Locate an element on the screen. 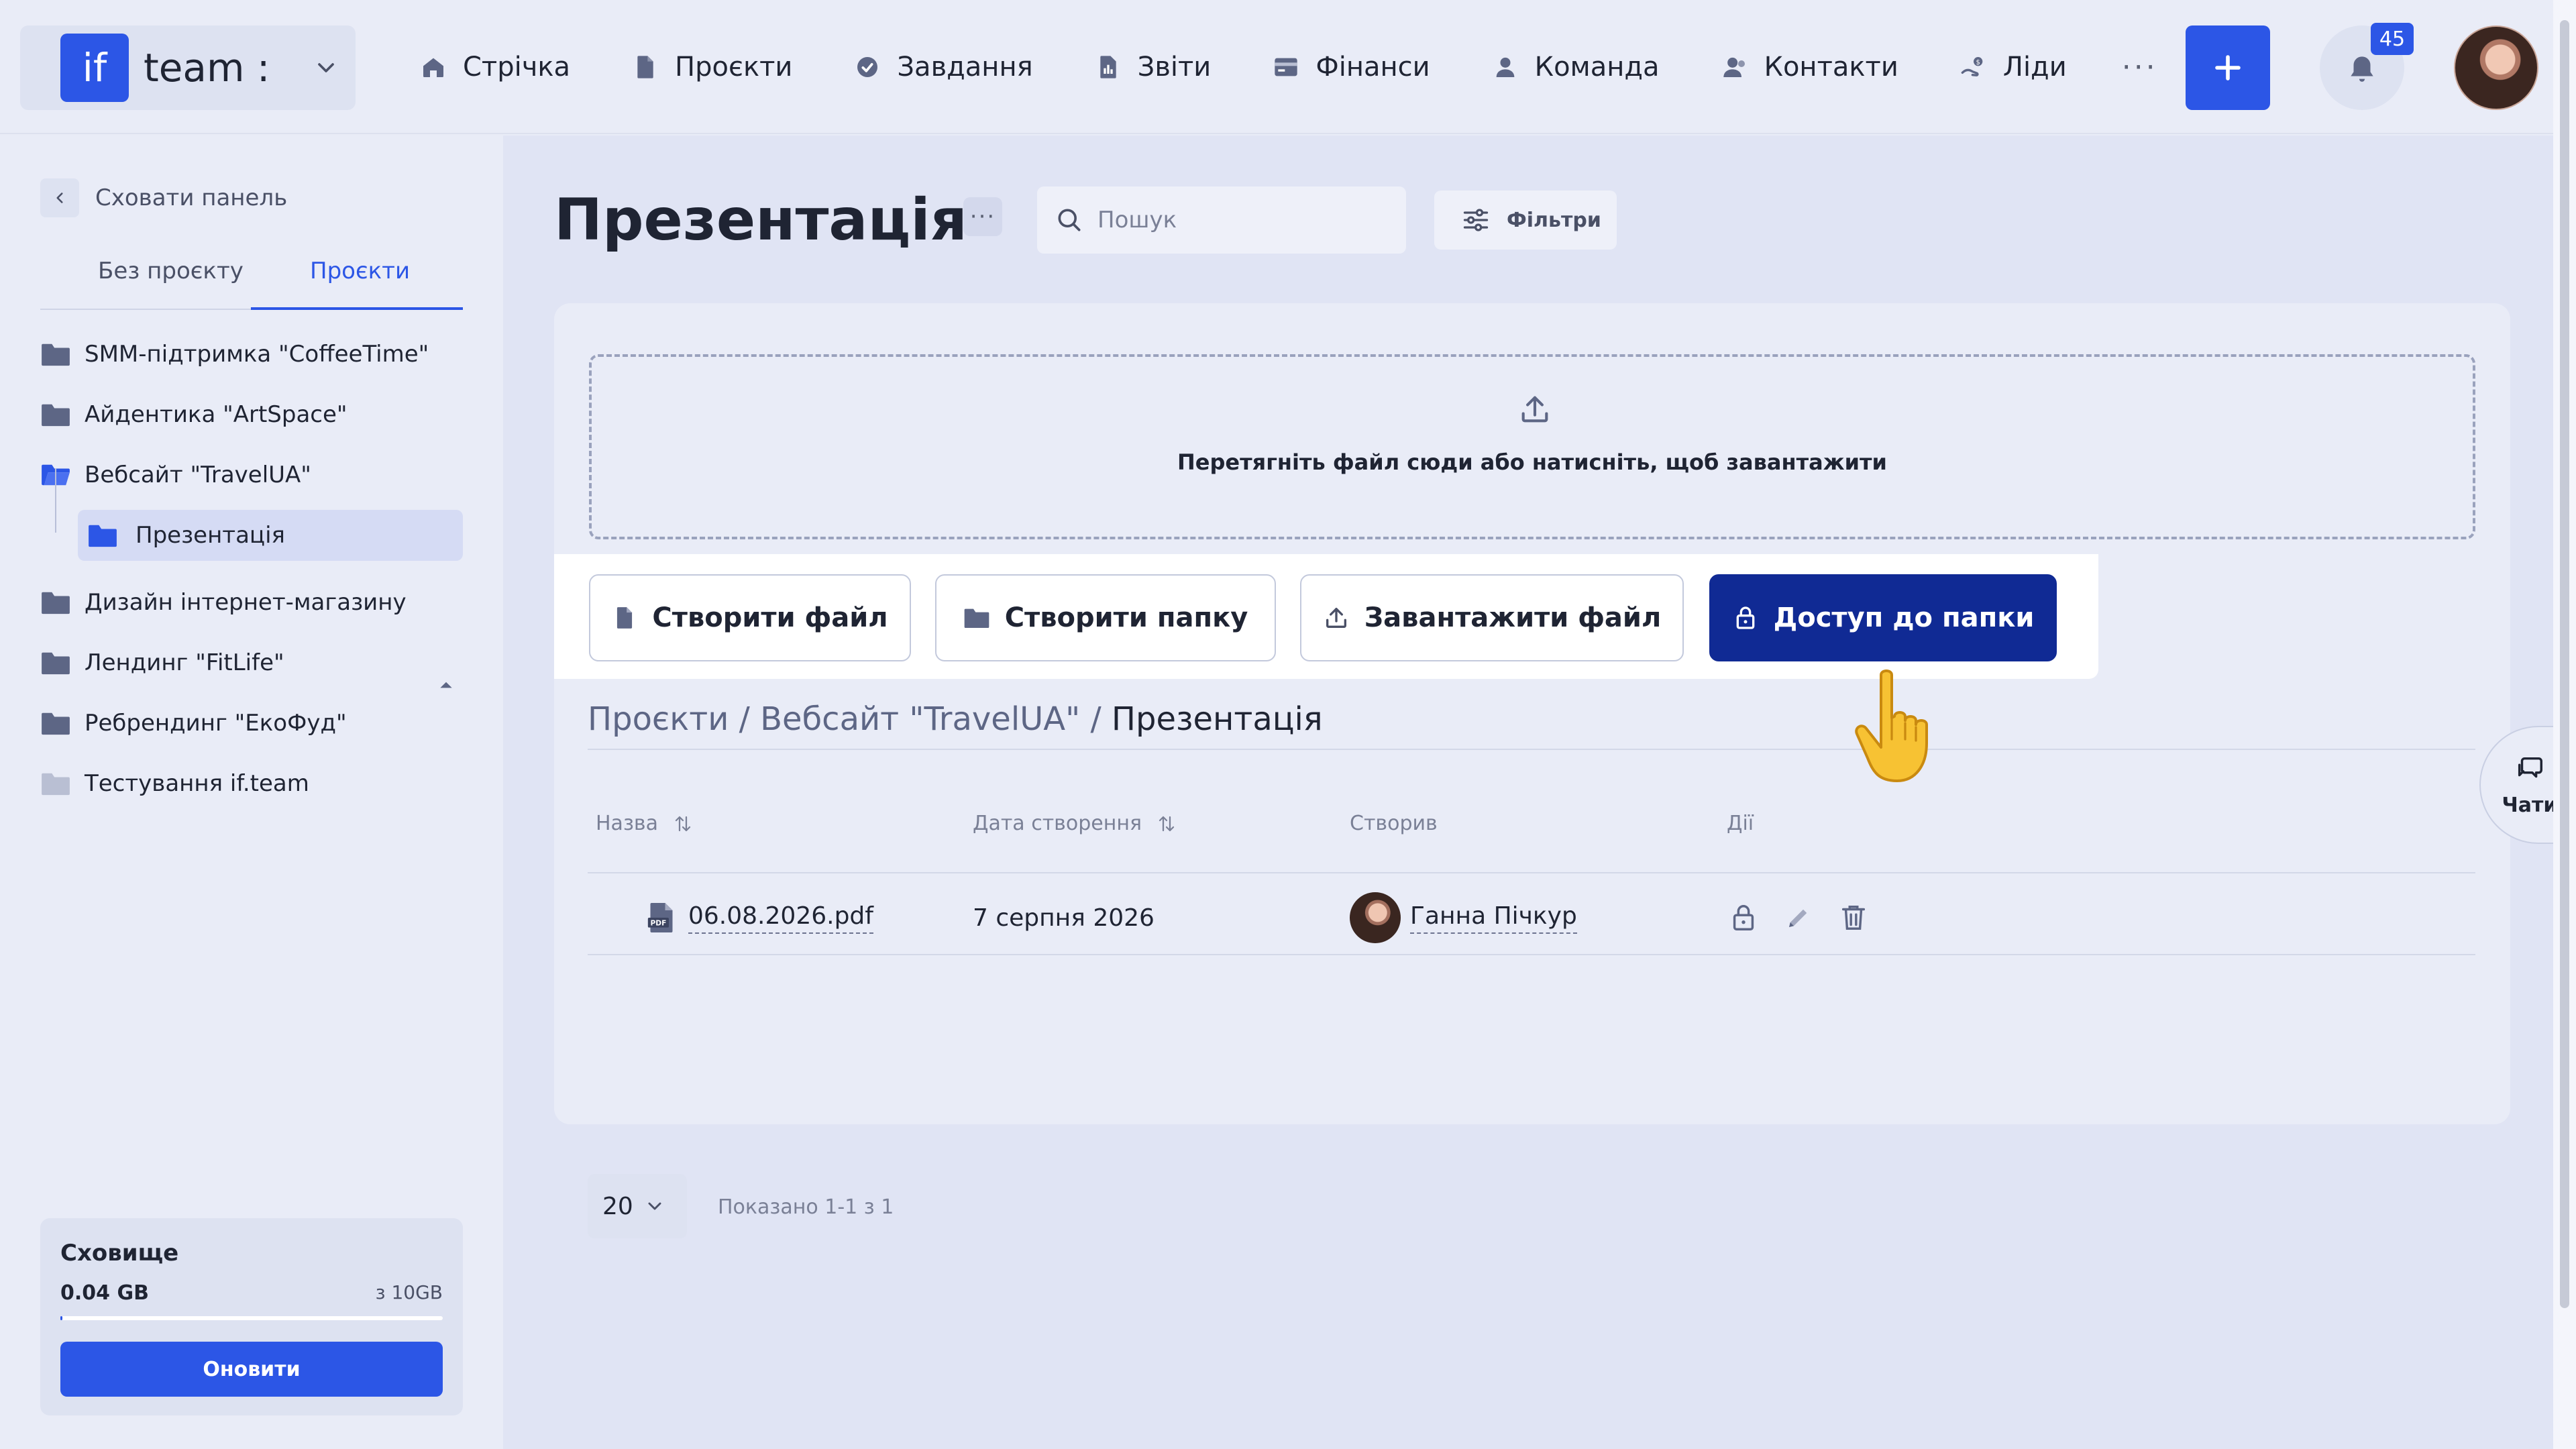 The height and width of the screenshot is (1449, 2576). author-name-link: Ганна Пічкур is located at coordinates (1493, 918).